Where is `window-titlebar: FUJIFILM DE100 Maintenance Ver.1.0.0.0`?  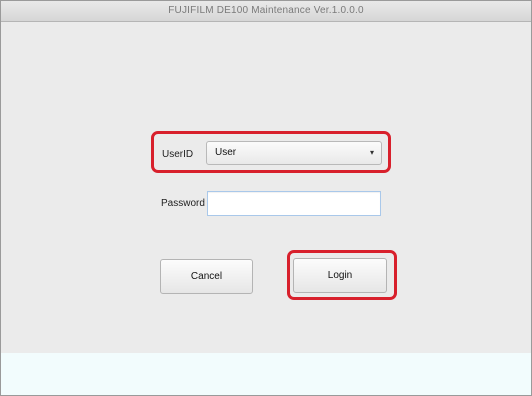
window-titlebar: FUJIFILM DE100 Maintenance Ver.1.0.0.0 is located at coordinates (266, 11).